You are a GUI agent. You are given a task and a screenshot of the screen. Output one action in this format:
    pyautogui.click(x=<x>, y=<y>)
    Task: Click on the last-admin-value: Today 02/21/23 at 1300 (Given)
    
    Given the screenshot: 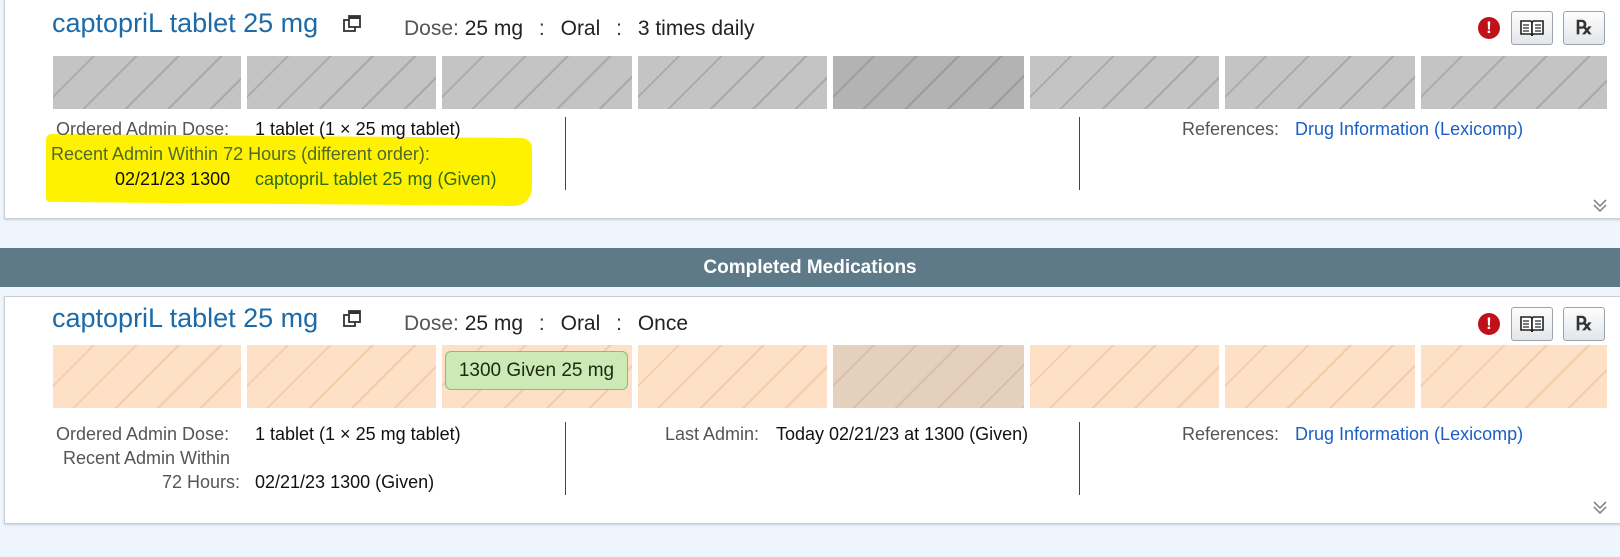 What is the action you would take?
    pyautogui.click(x=902, y=434)
    